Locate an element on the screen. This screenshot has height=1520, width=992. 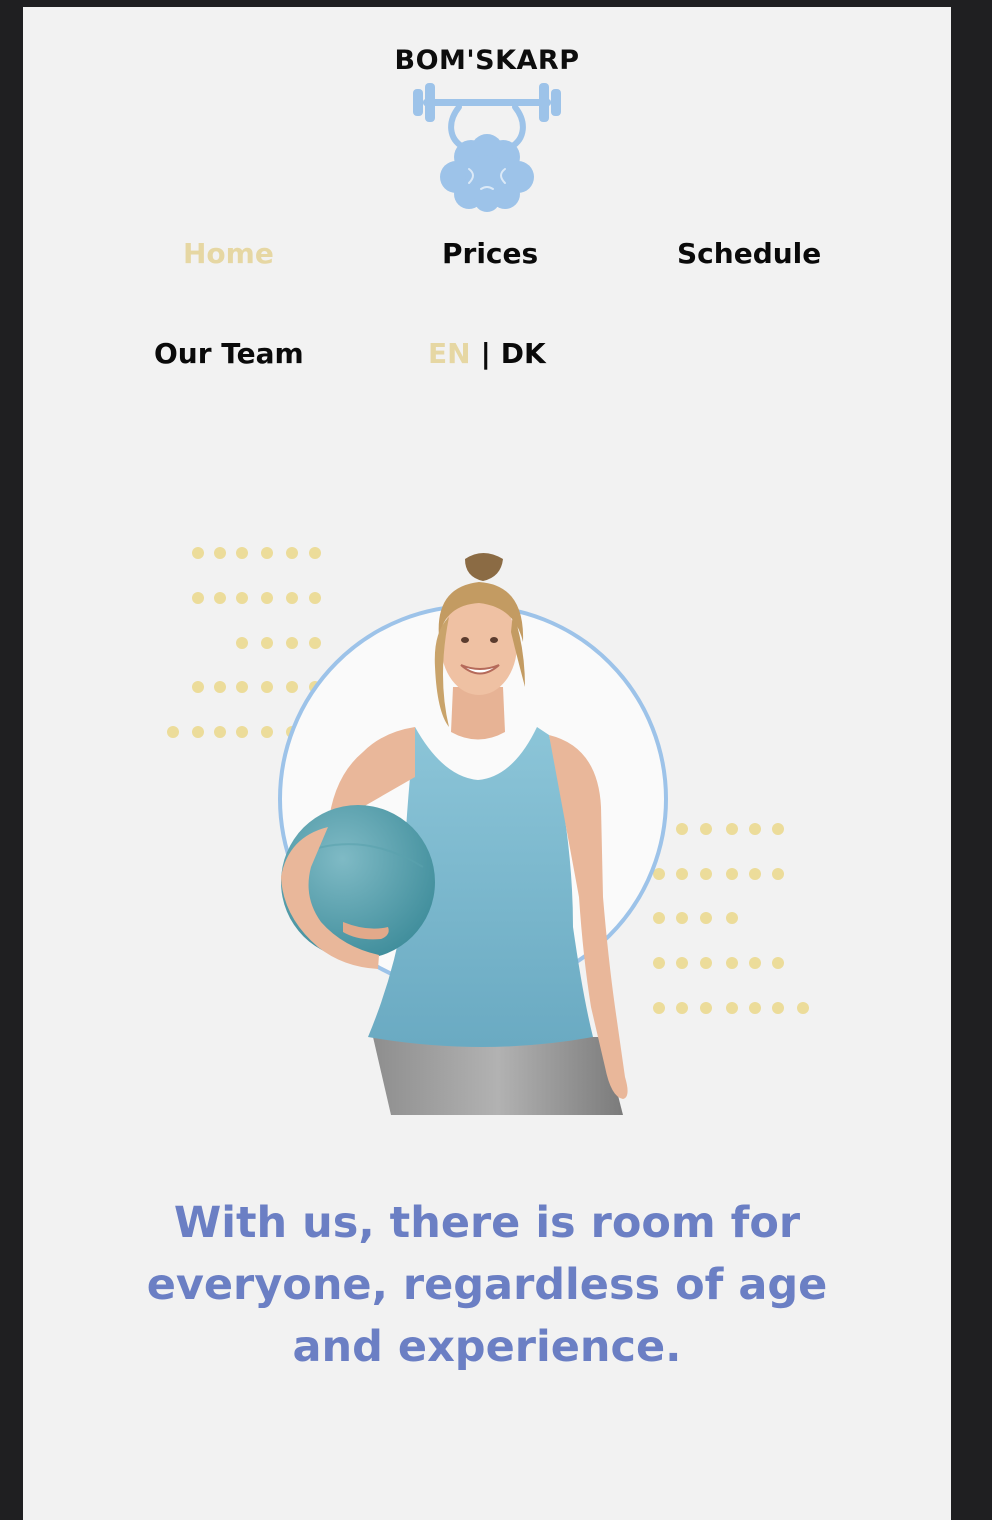
nav-our-team: Our Team is located at coordinates (229, 353).